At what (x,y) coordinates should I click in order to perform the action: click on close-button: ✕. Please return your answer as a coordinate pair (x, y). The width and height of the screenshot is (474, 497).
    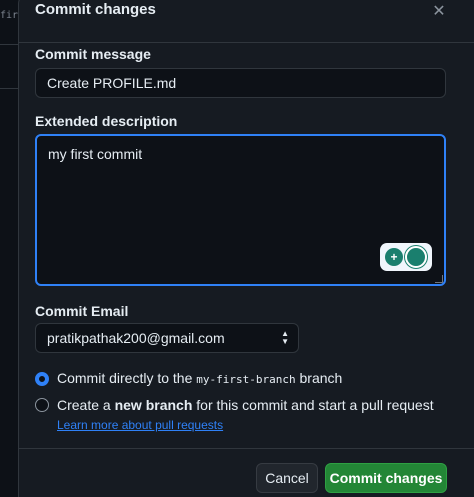
    Looking at the image, I should click on (439, 11).